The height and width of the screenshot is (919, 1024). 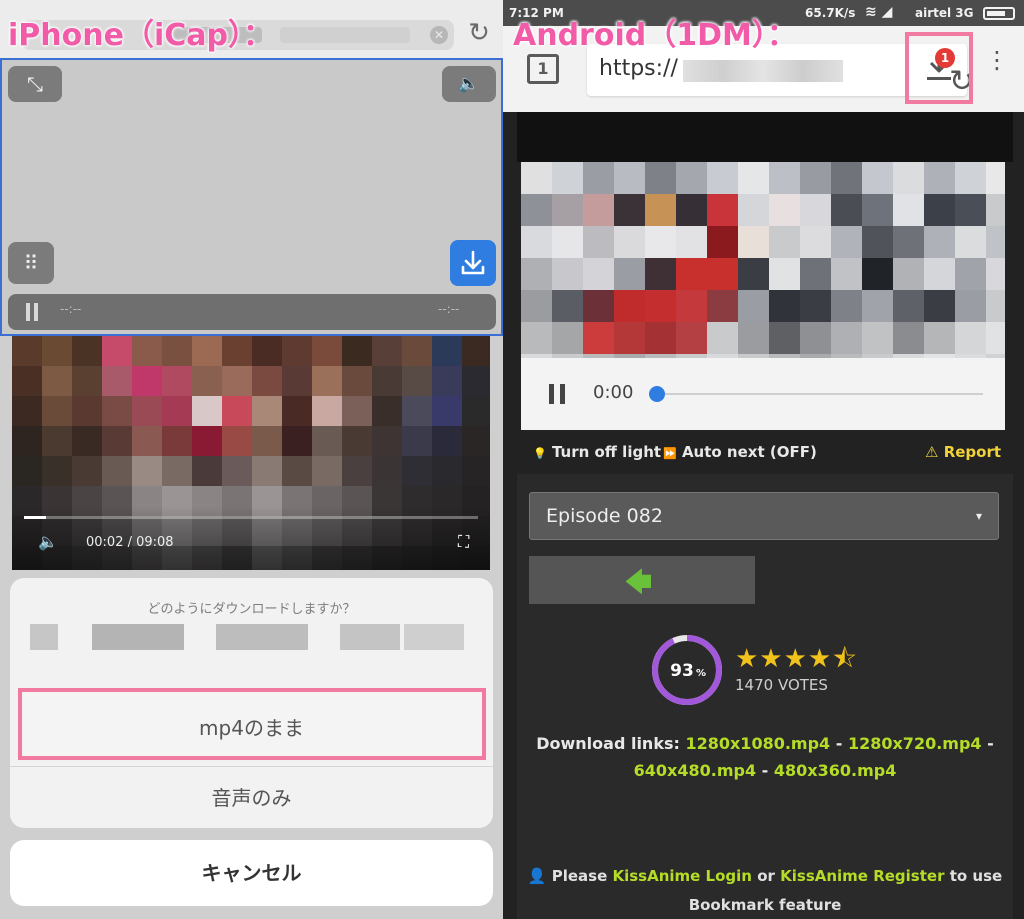 What do you see at coordinates (473, 263) in the screenshot?
I see `download-button` at bounding box center [473, 263].